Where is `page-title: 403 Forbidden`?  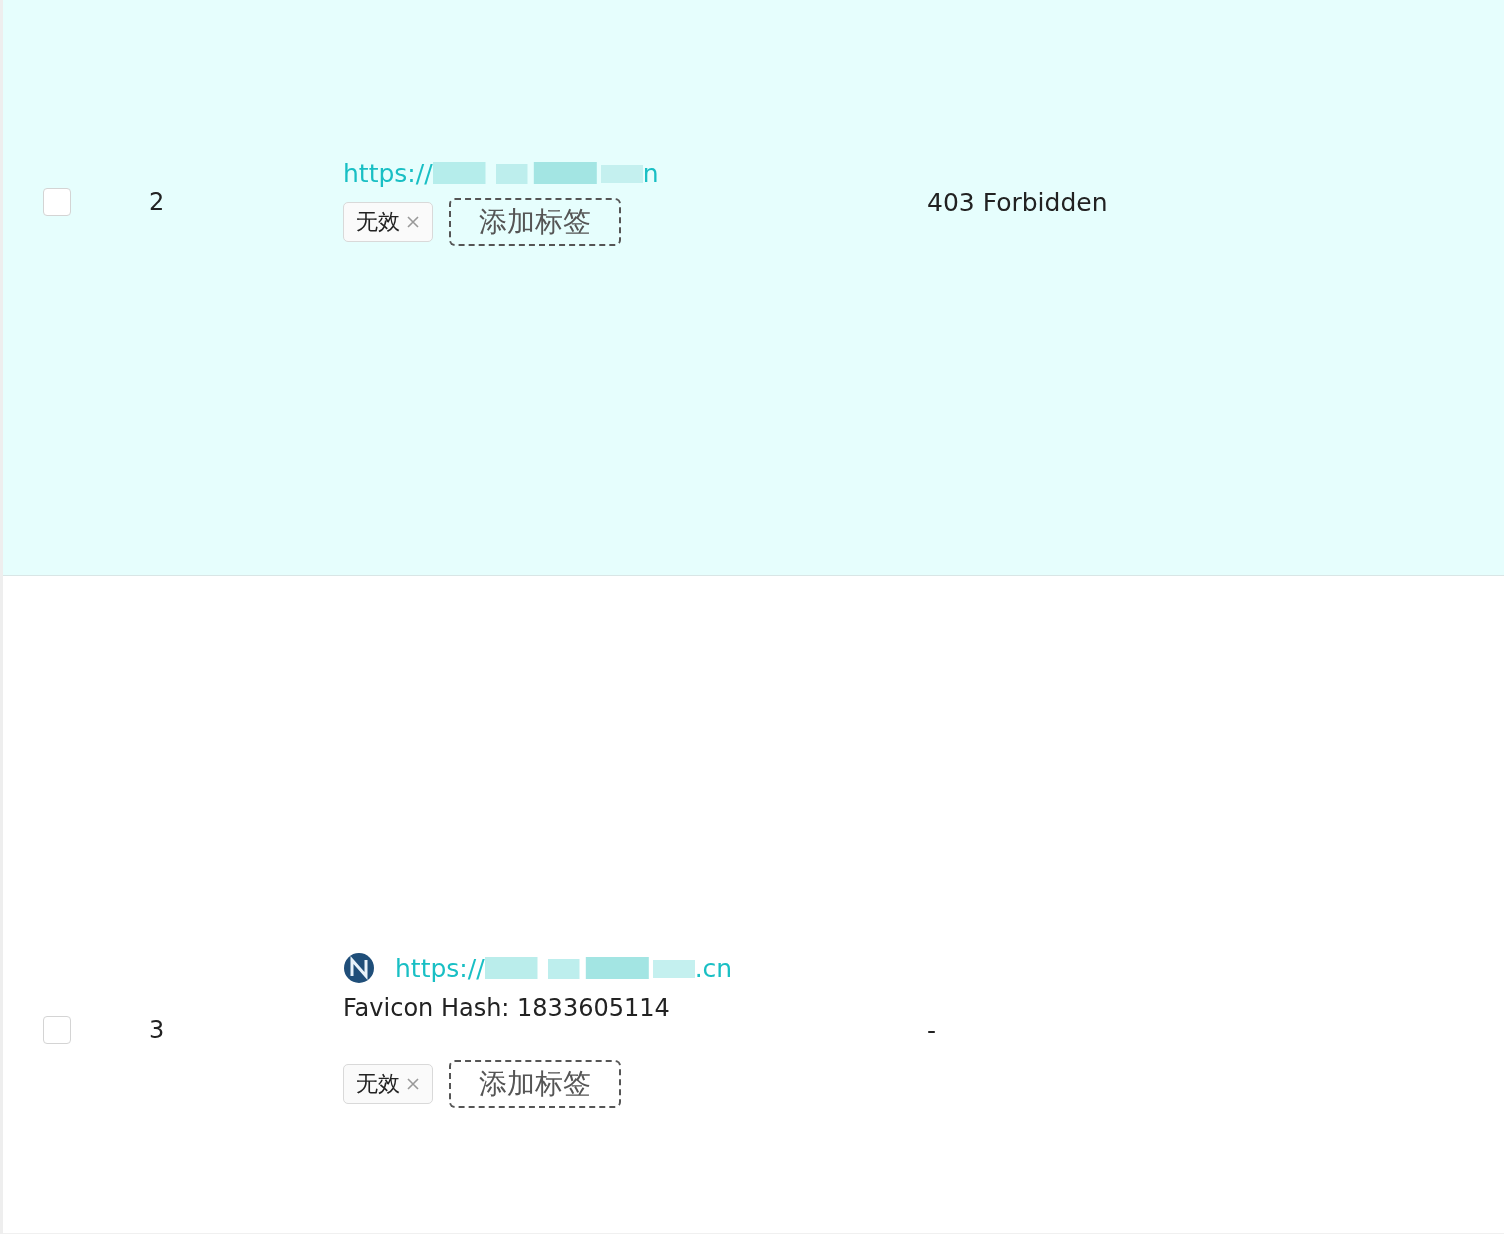
page-title: 403 Forbidden is located at coordinates (1017, 202).